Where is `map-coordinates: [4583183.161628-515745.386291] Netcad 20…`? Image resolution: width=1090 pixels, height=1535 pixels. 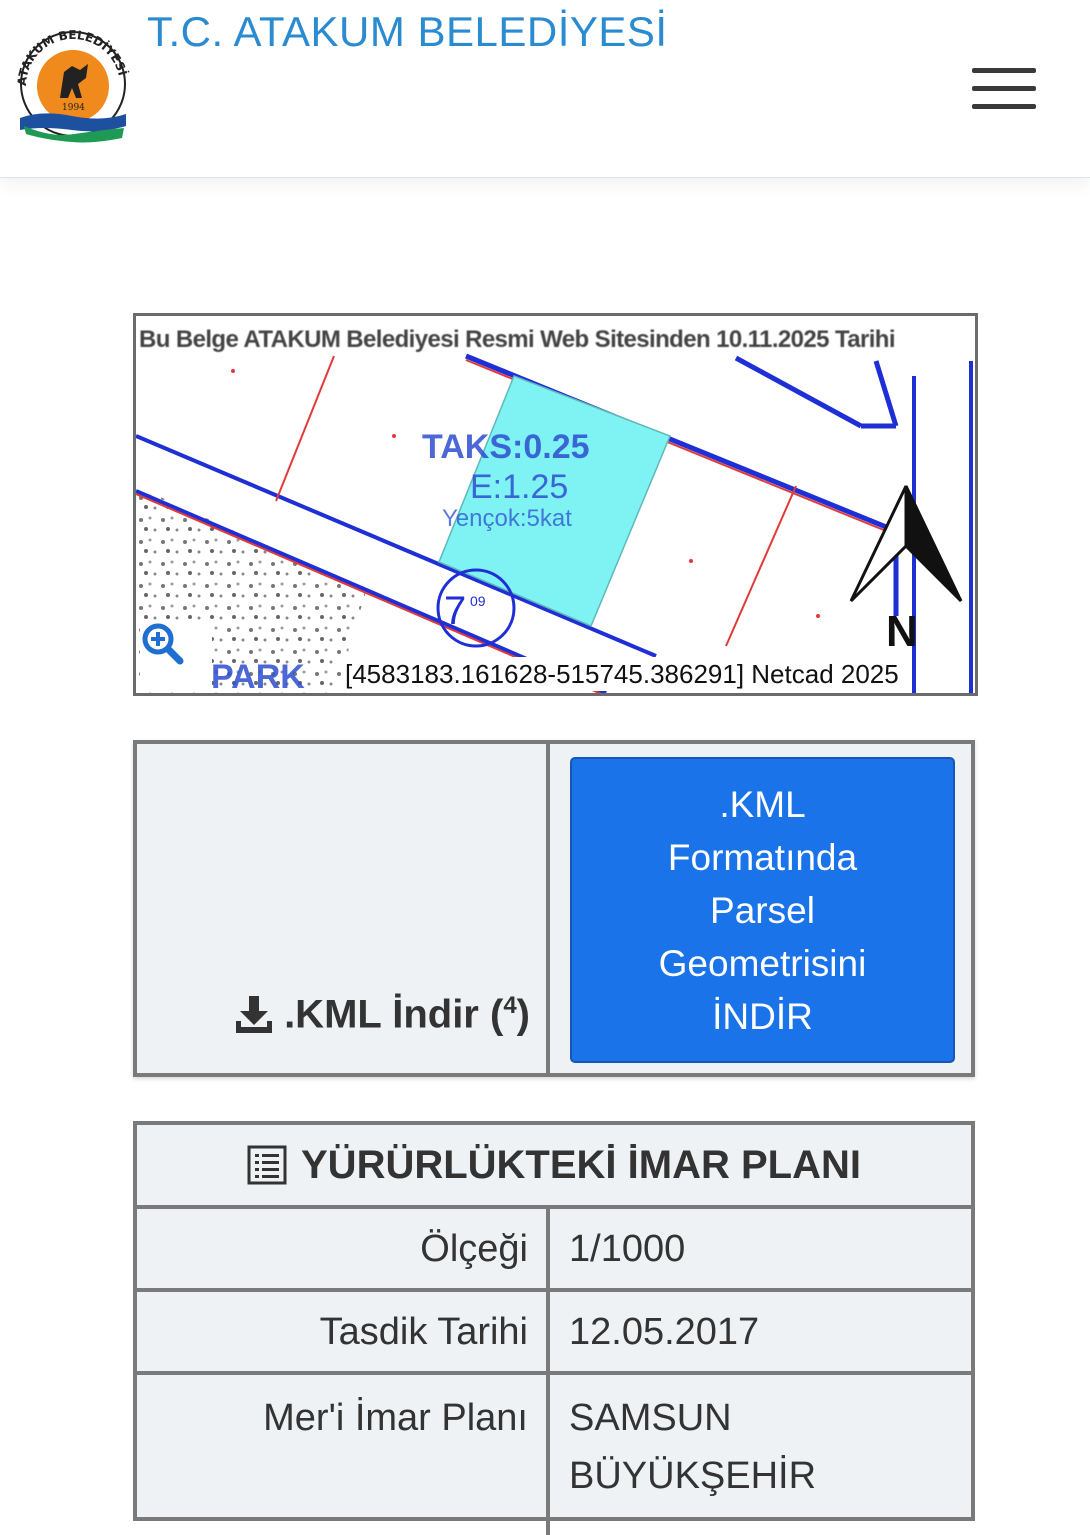
map-coordinates: [4583183.161628-515745.386291] Netcad 20… is located at coordinates (622, 674).